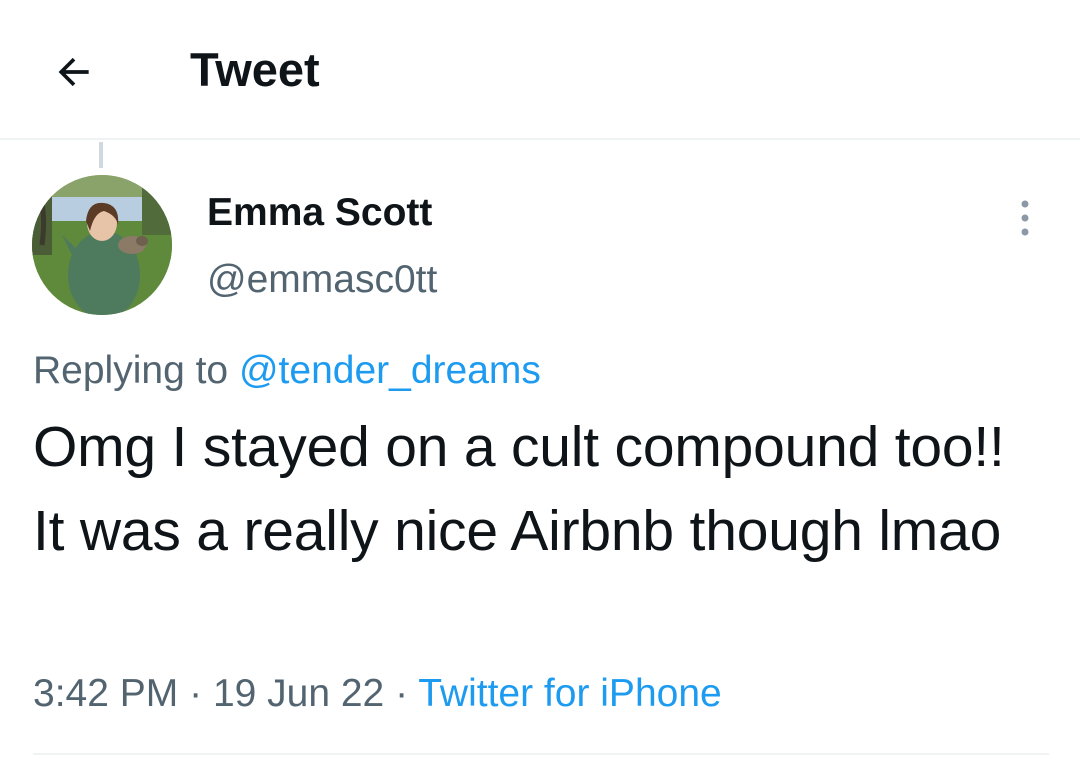 Image resolution: width=1080 pixels, height=781 pixels. Describe the element at coordinates (101, 155) in the screenshot. I see `thread-connector-line` at that location.